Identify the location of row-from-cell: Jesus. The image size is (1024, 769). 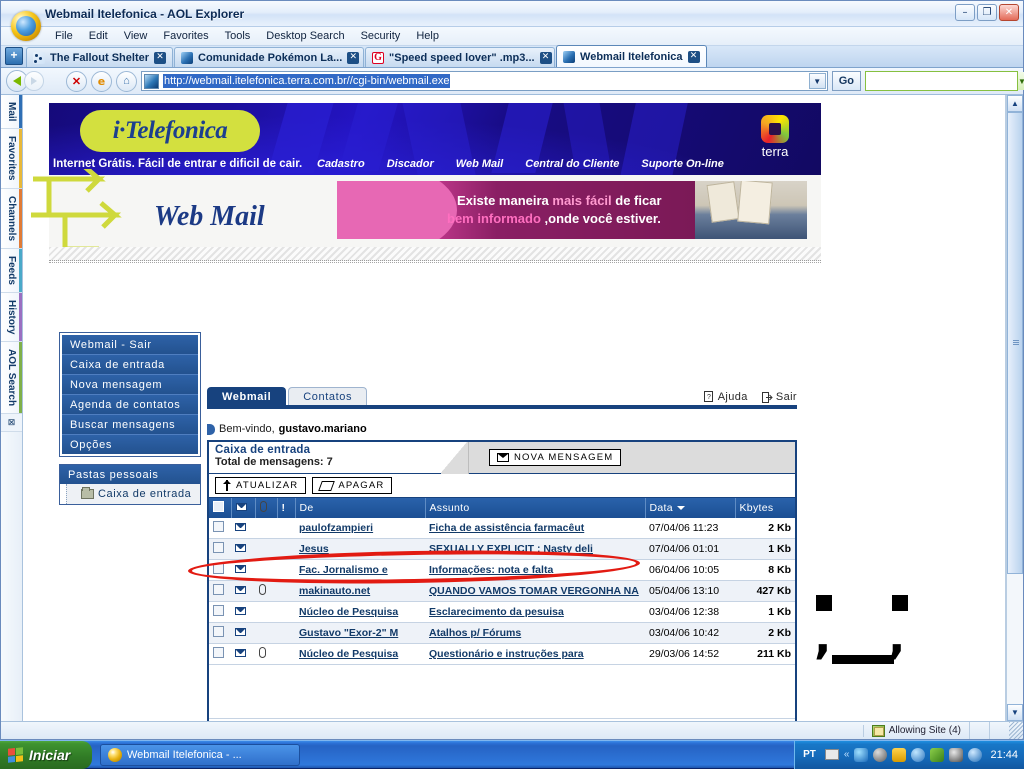
(360, 549).